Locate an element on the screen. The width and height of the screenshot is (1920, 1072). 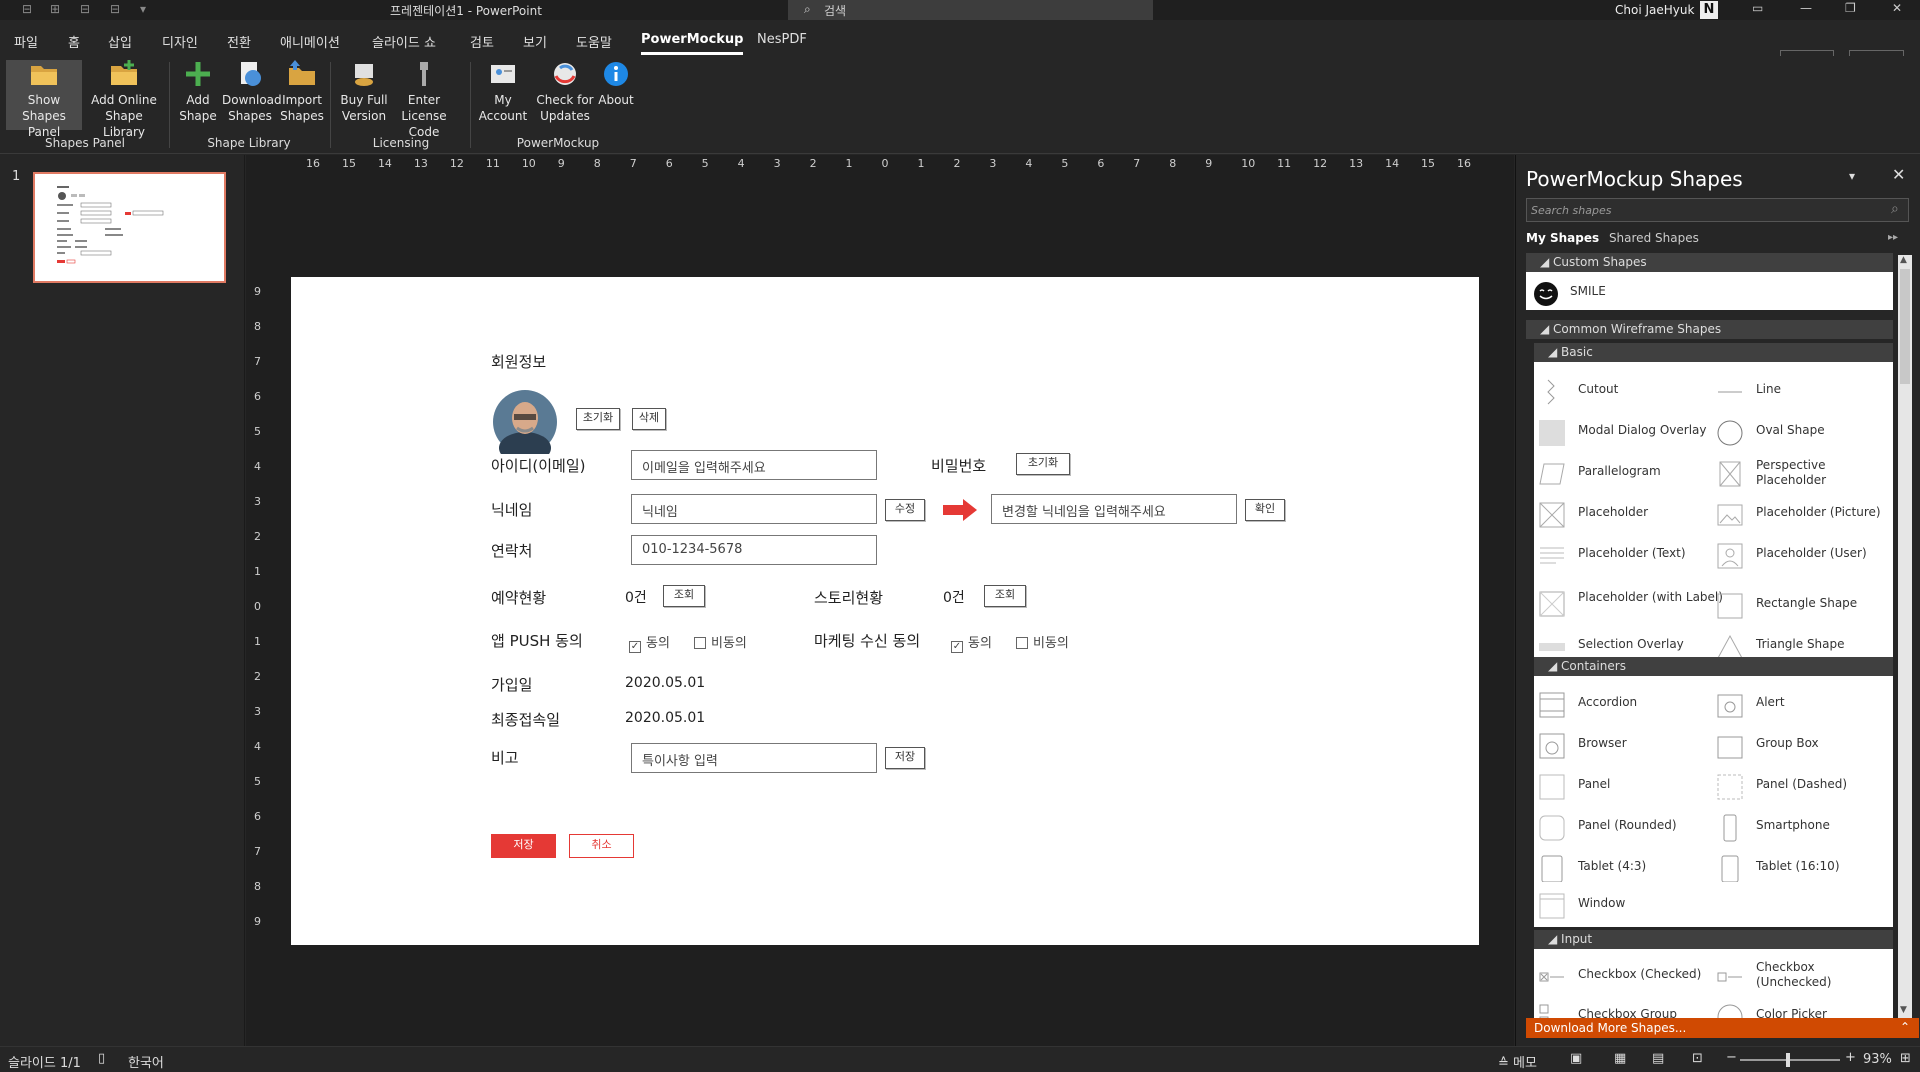
shape-item-tablet-4-3: Tablet (4:3) is located at coordinates (1593, 869).